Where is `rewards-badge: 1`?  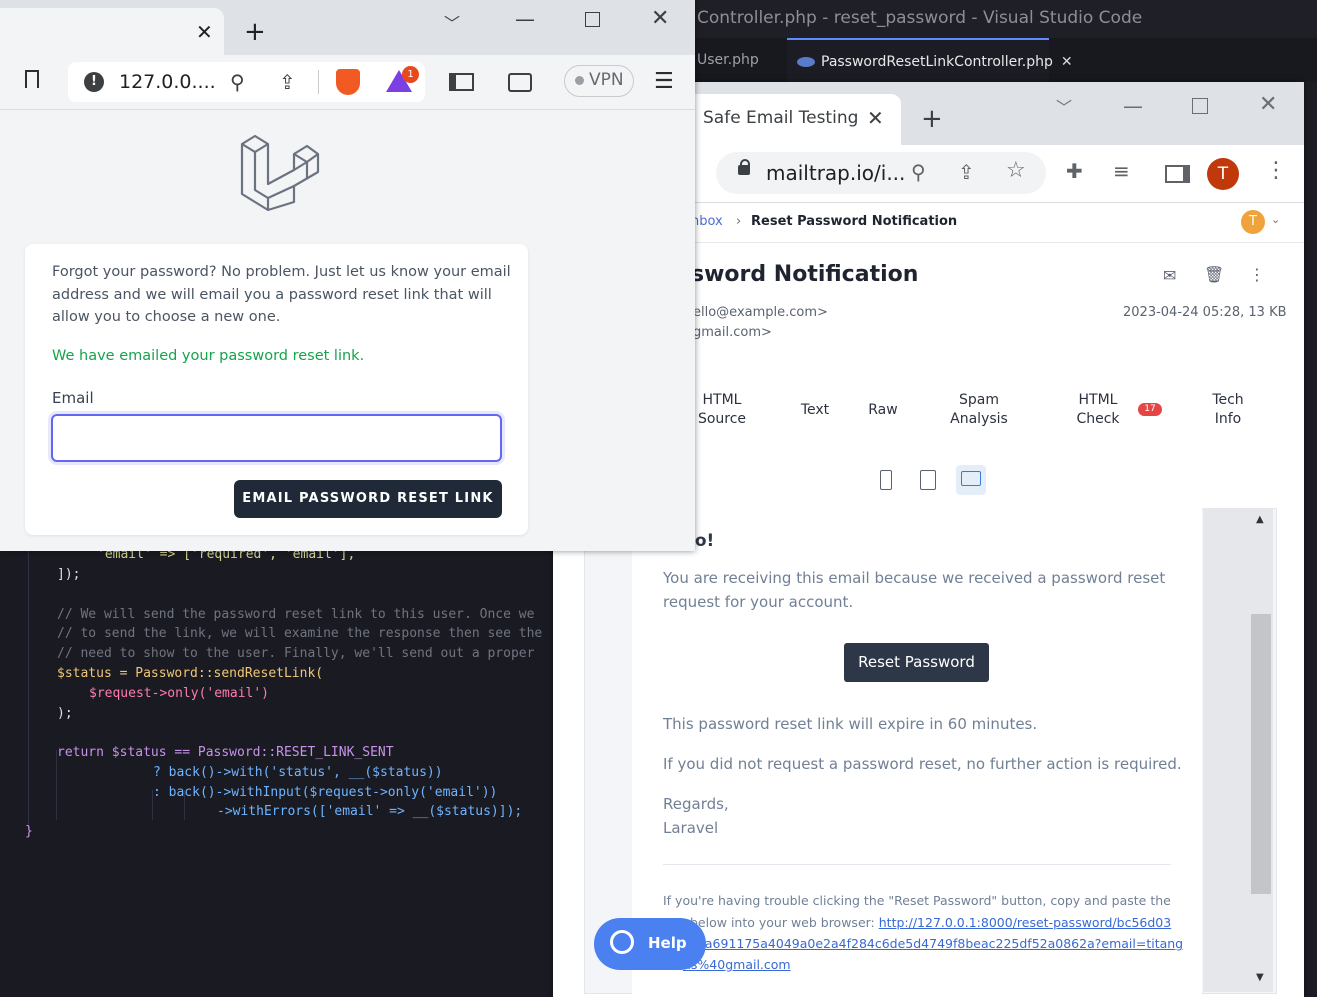 rewards-badge: 1 is located at coordinates (410, 74).